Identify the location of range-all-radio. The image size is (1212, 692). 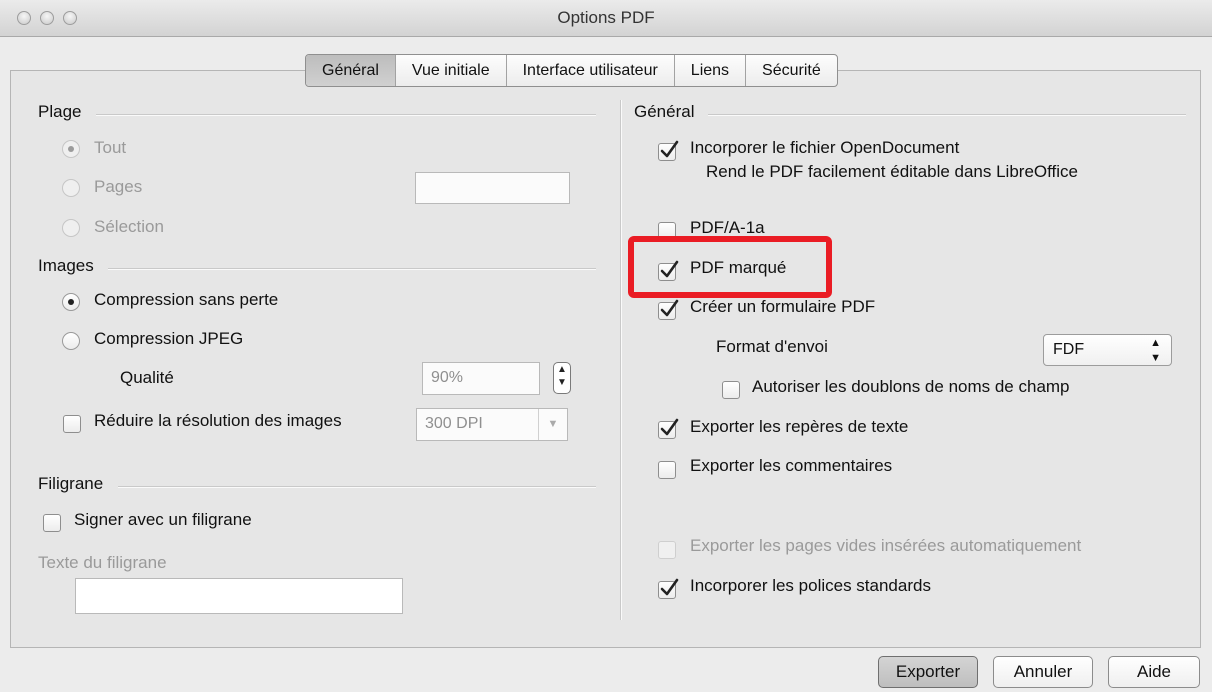
(71, 149).